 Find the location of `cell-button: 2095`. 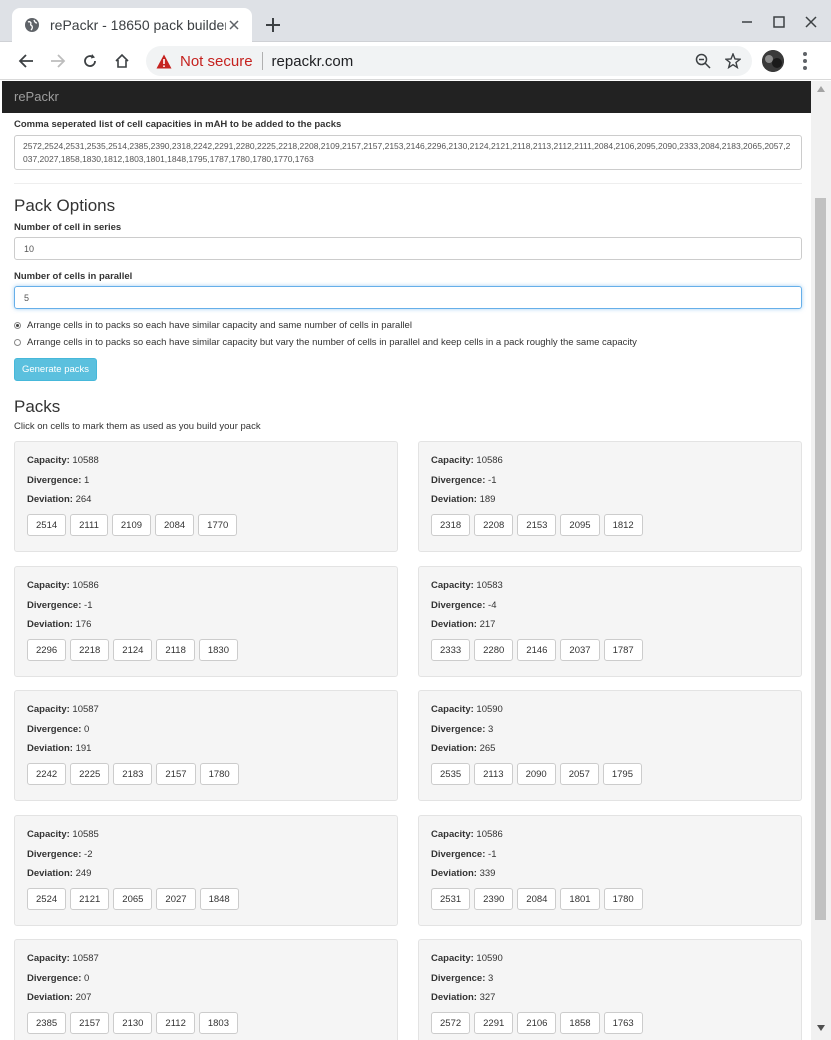

cell-button: 2095 is located at coordinates (580, 525).